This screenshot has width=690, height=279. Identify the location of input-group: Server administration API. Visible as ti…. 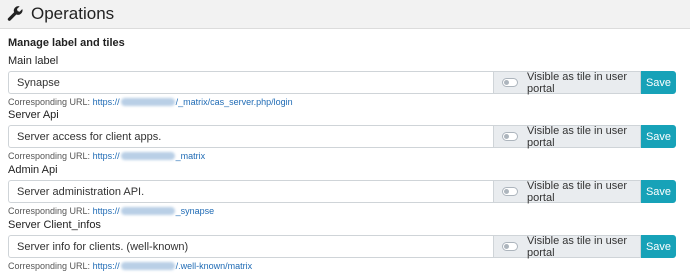
(342, 191).